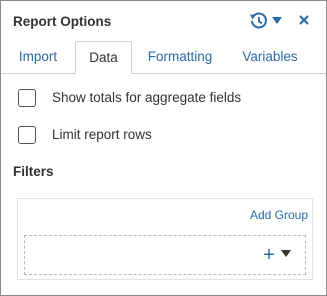 The image size is (327, 296). I want to click on filter-options-dropdown-icon, so click(286, 253).